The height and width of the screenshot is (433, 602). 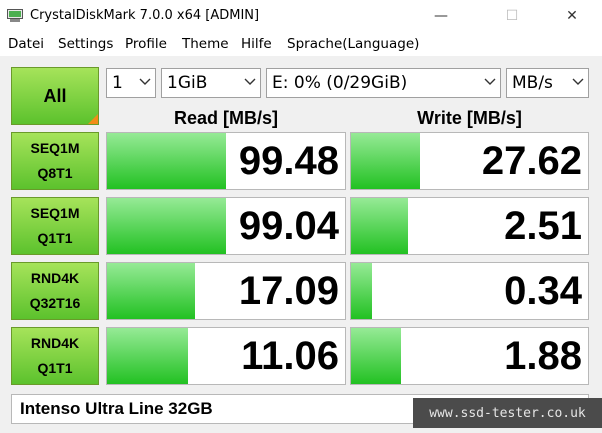 What do you see at coordinates (543, 356) in the screenshot?
I see `write-value: 1.88` at bounding box center [543, 356].